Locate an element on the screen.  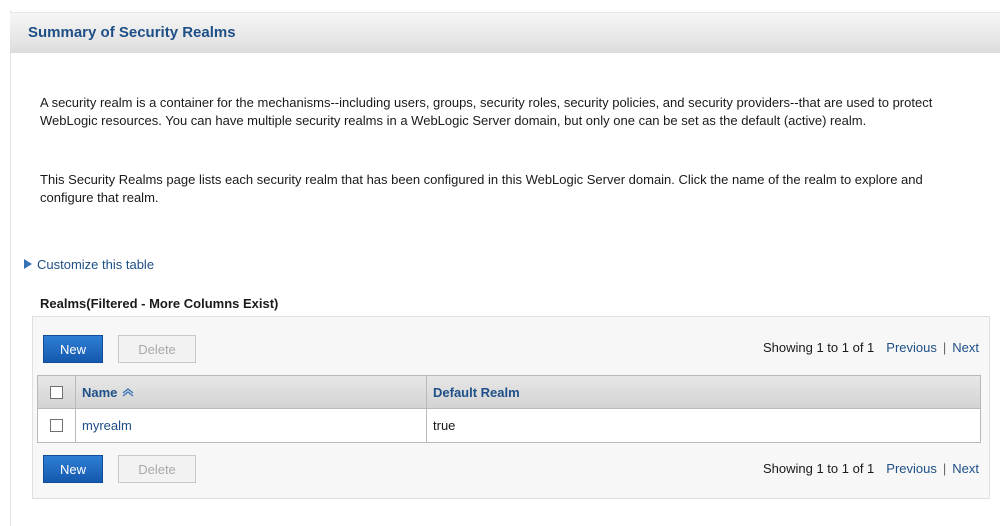
table-caption: Realms(Filtered - More Columns Exist) is located at coordinates (159, 303).